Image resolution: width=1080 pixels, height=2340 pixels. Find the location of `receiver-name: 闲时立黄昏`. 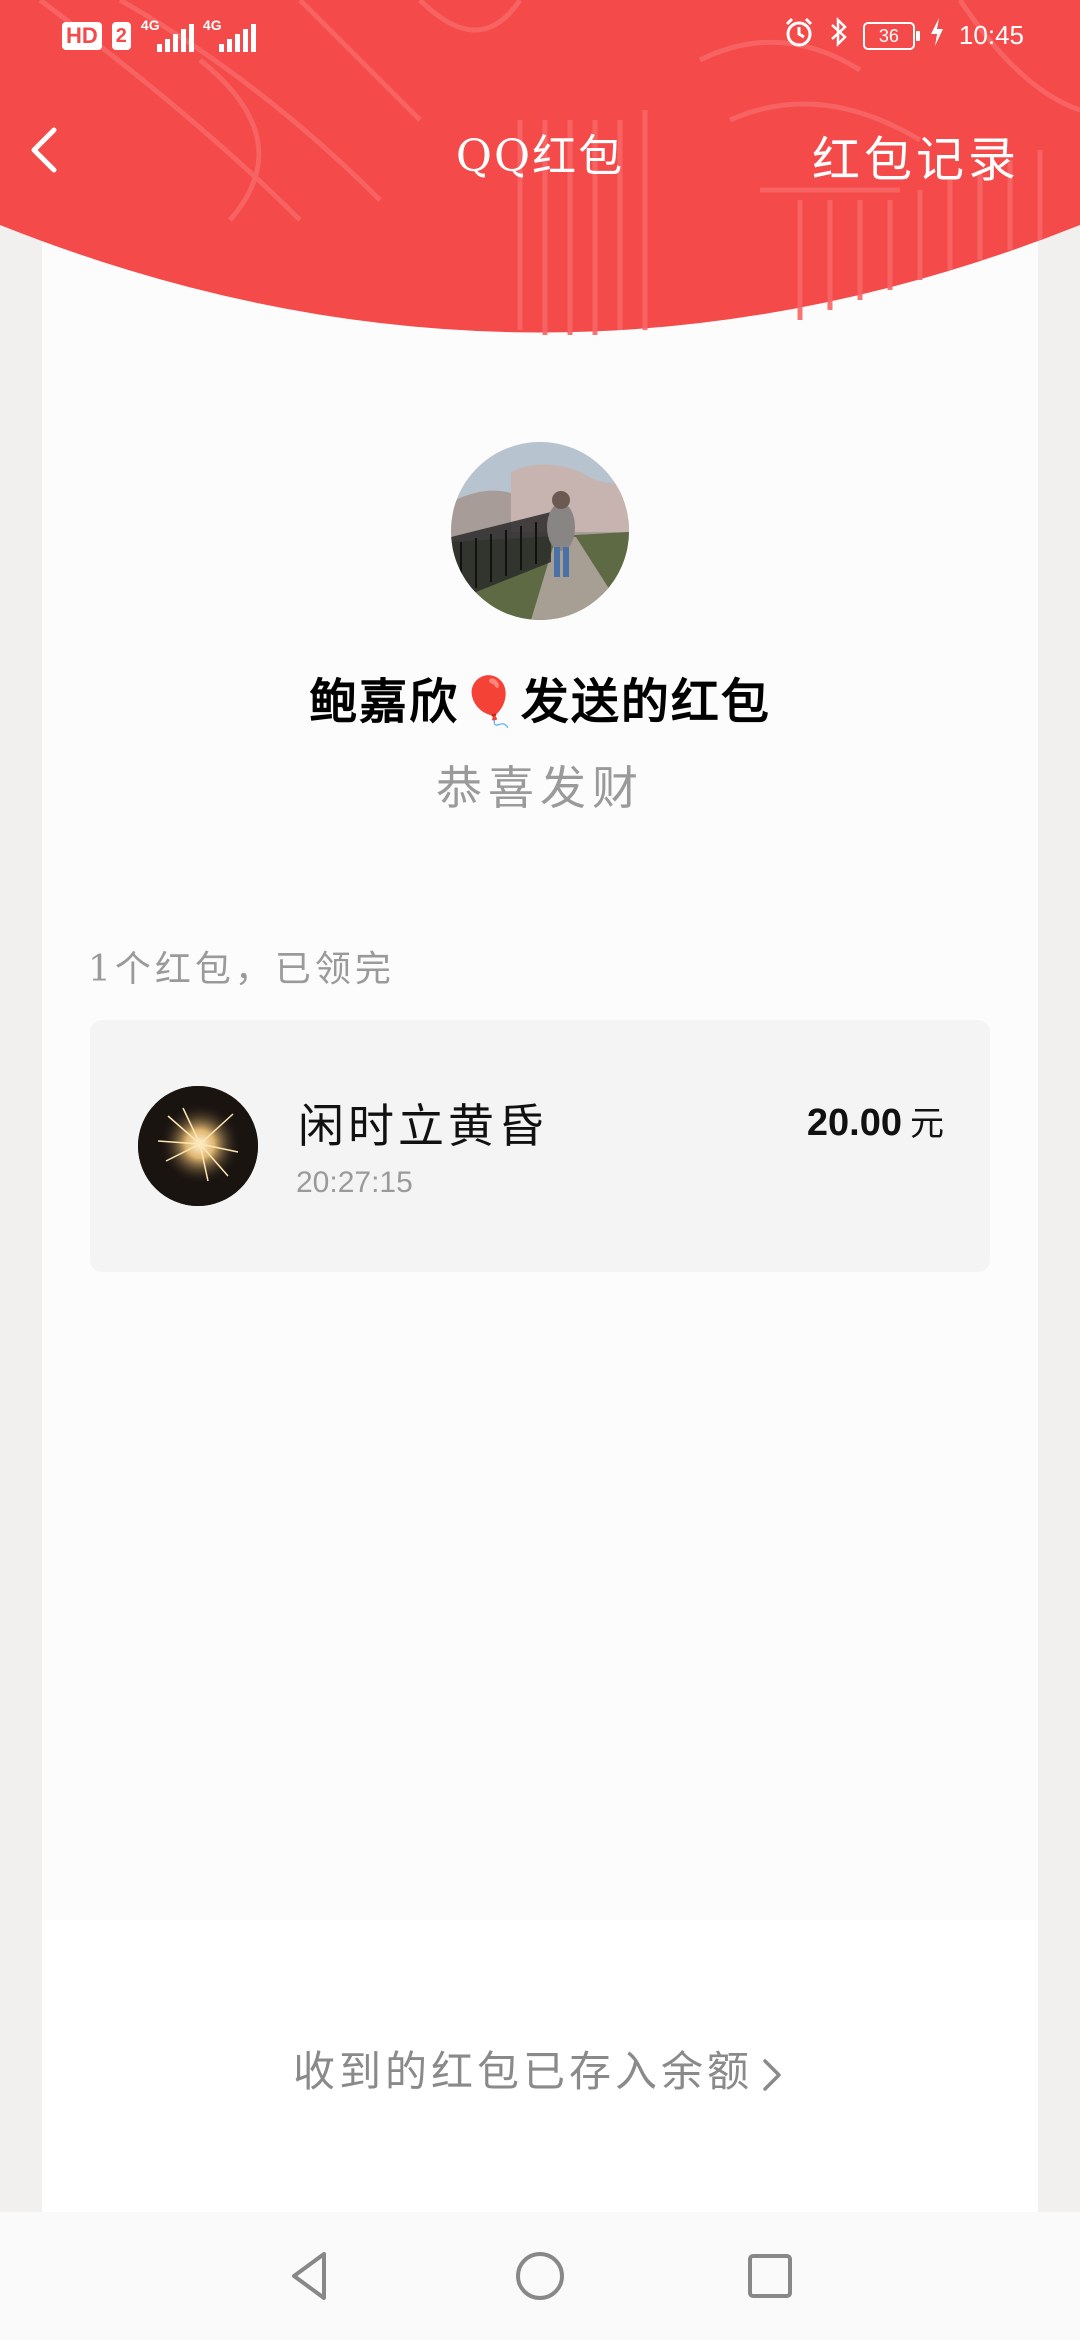

receiver-name: 闲时立黄昏 is located at coordinates (423, 1126).